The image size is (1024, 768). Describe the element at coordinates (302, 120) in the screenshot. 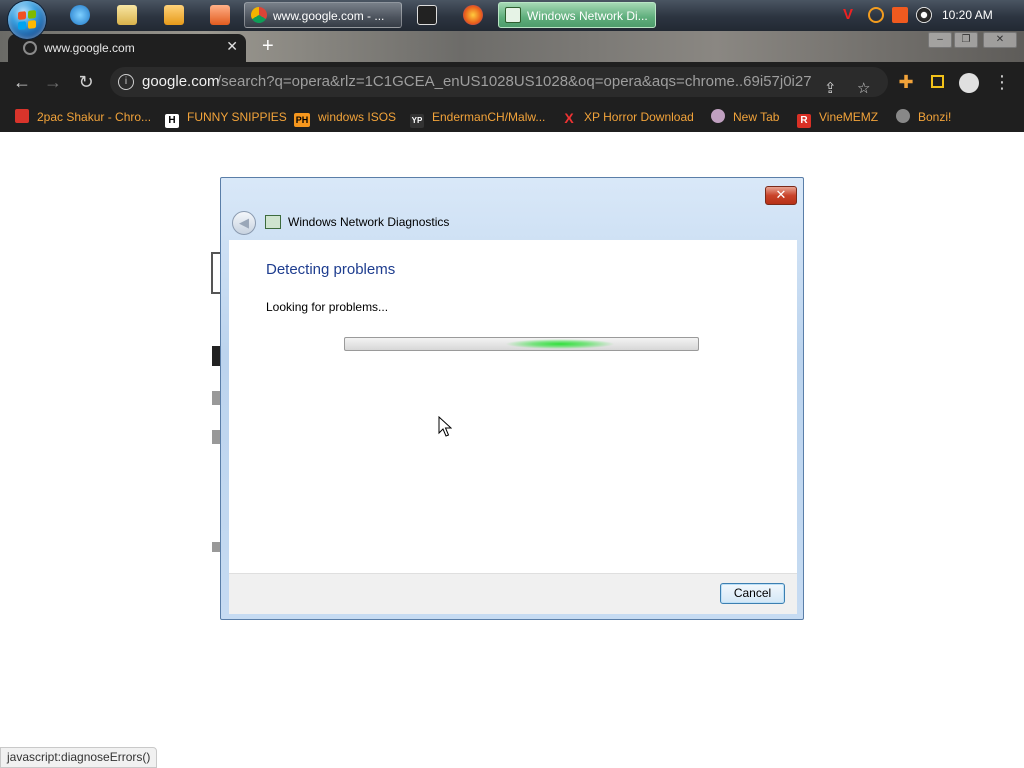

I see `bookmark-favicon-icon: PH` at that location.